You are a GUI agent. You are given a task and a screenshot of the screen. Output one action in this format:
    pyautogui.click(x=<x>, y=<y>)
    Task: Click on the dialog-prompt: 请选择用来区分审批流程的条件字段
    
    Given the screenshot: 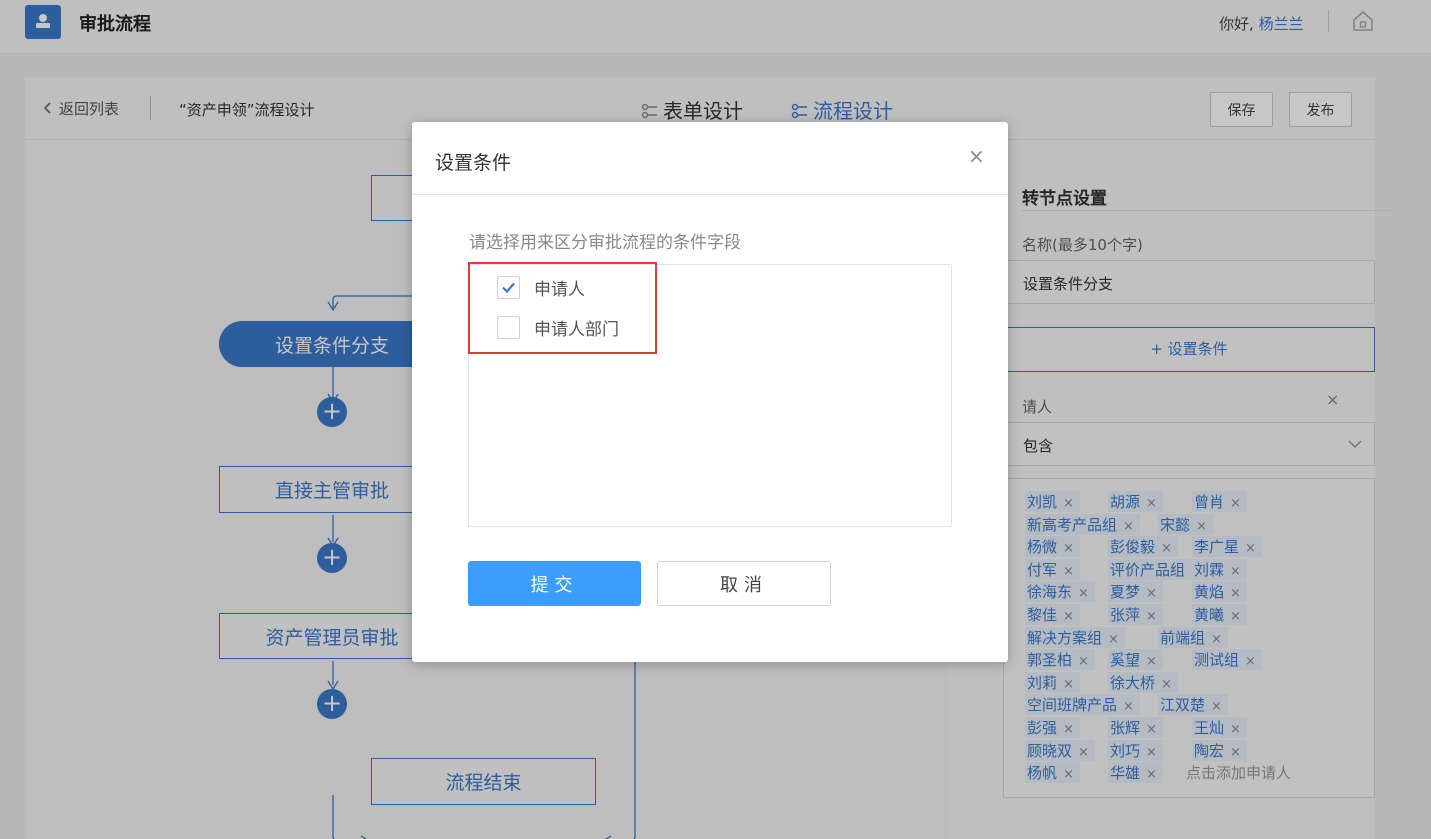 What is the action you would take?
    pyautogui.click(x=605, y=243)
    